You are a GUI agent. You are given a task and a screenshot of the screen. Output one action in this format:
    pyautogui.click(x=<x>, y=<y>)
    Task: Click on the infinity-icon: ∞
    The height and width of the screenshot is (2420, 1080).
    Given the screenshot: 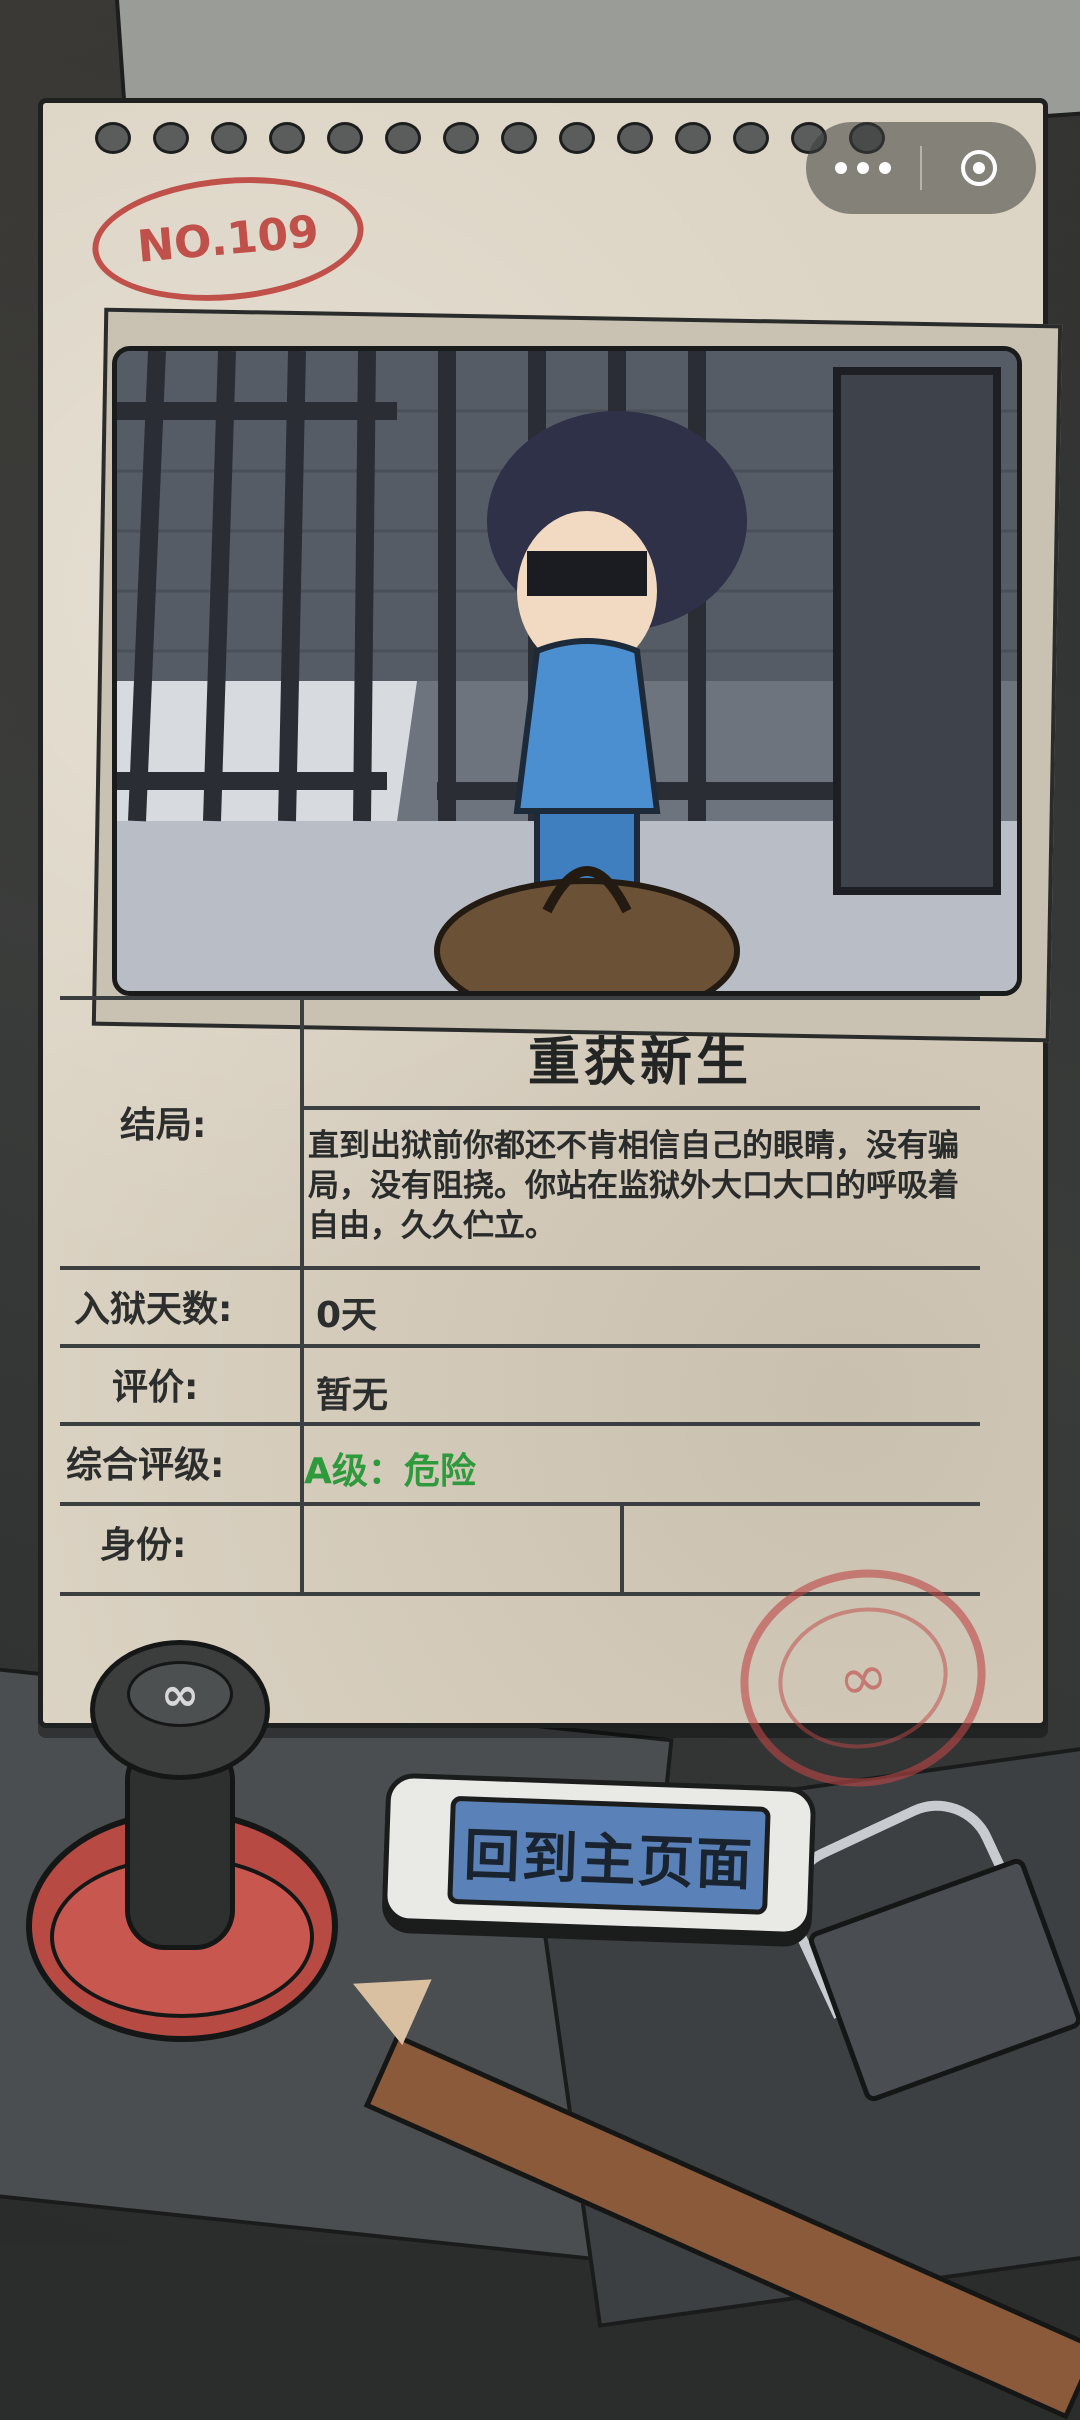 What is the action you would take?
    pyautogui.click(x=180, y=1694)
    